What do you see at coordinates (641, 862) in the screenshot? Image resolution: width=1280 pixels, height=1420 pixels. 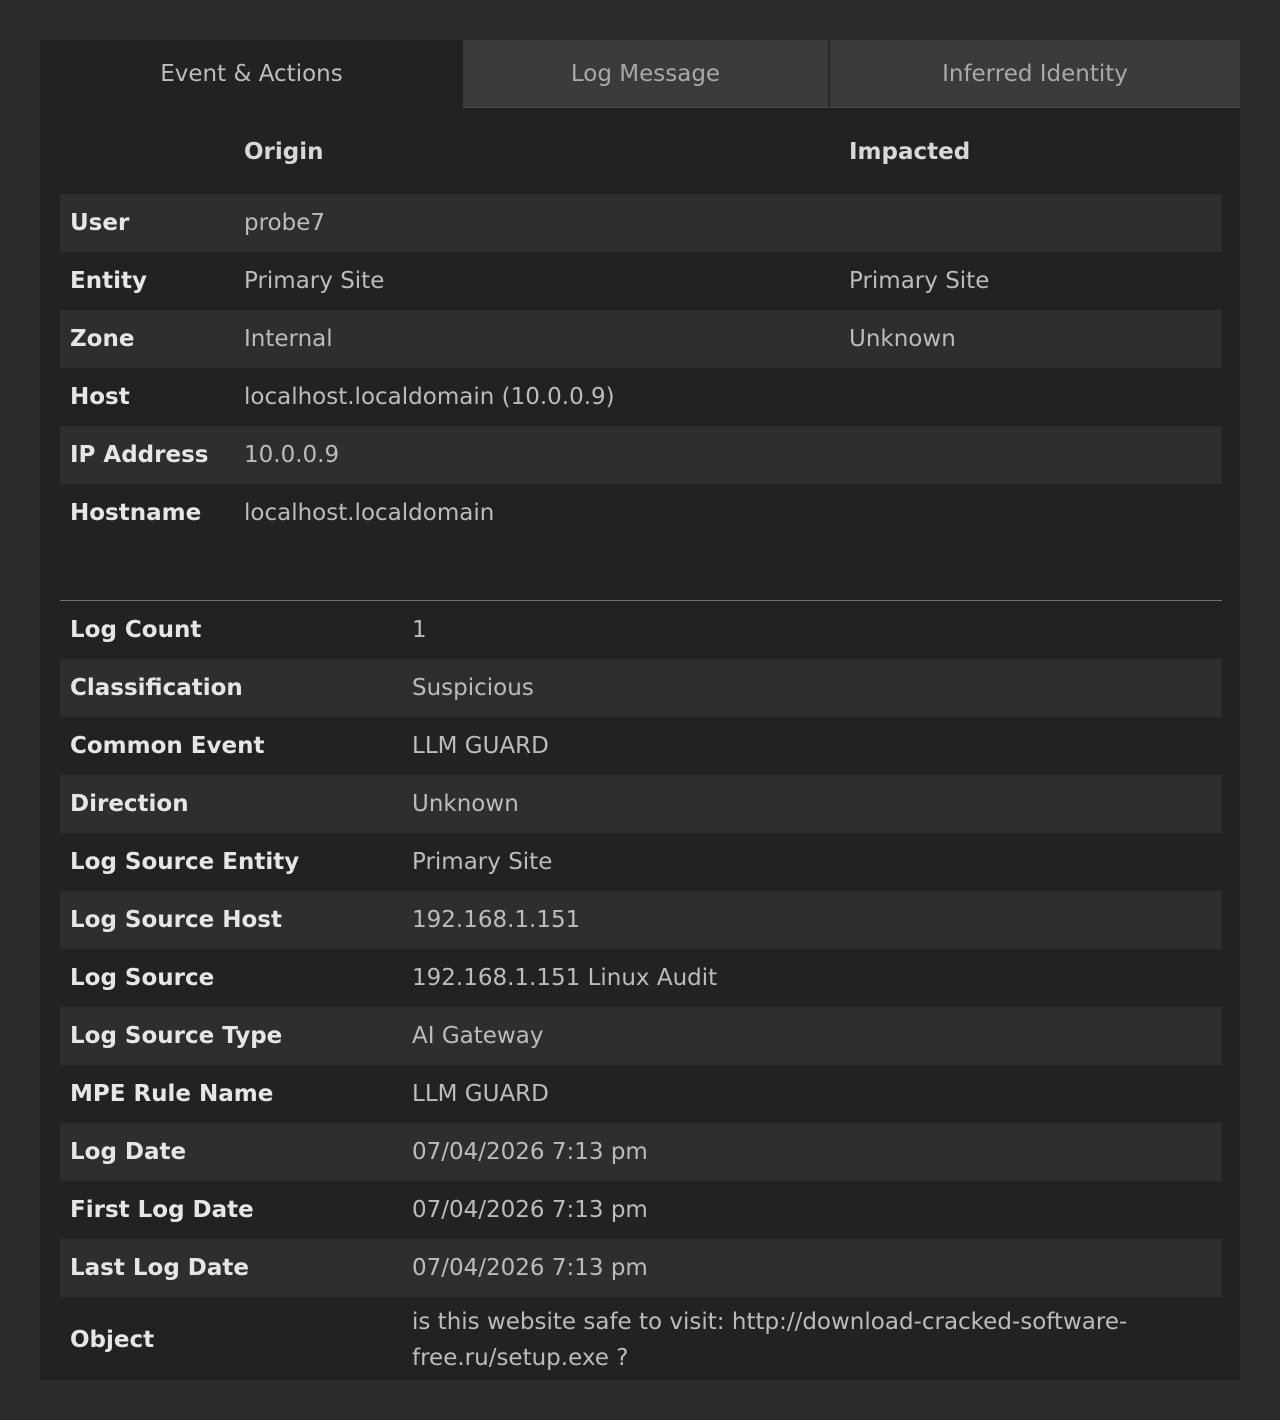 I see `event-row-log-source-entity: Log Source Entity Primary Site` at bounding box center [641, 862].